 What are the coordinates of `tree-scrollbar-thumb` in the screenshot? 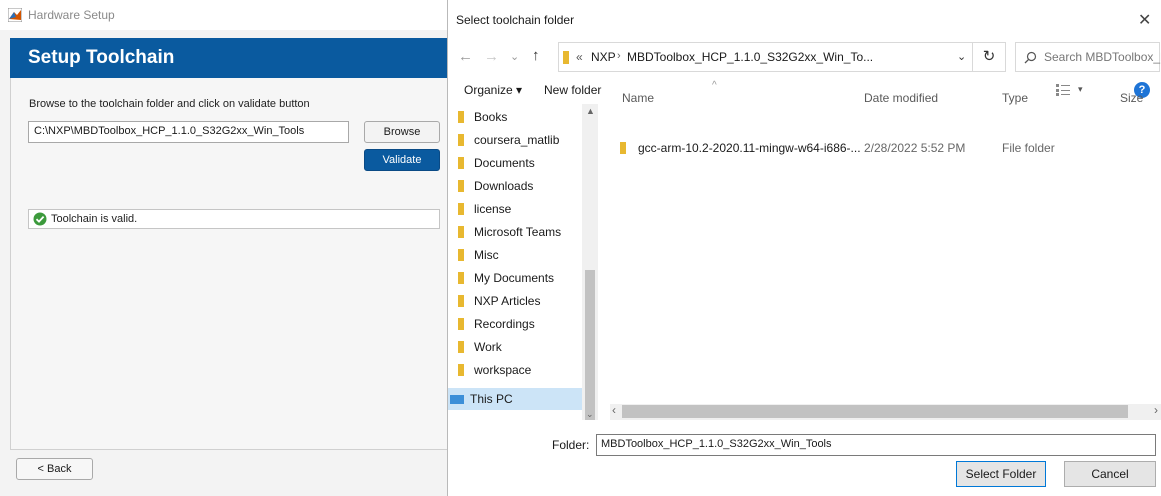 It's located at (590, 345).